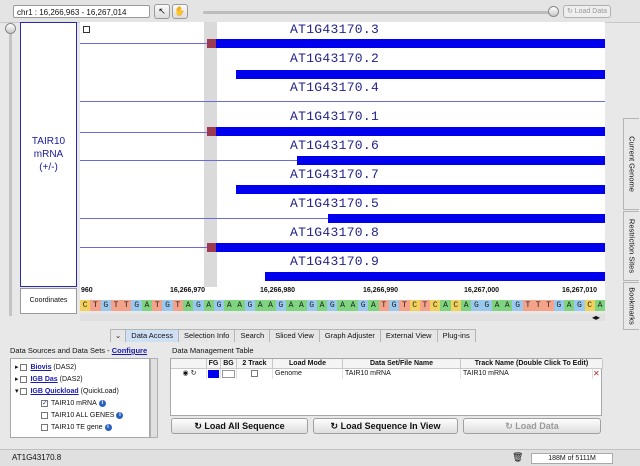 This screenshot has height=466, width=640. I want to click on horizontal-zoom-slider, so click(378, 12).